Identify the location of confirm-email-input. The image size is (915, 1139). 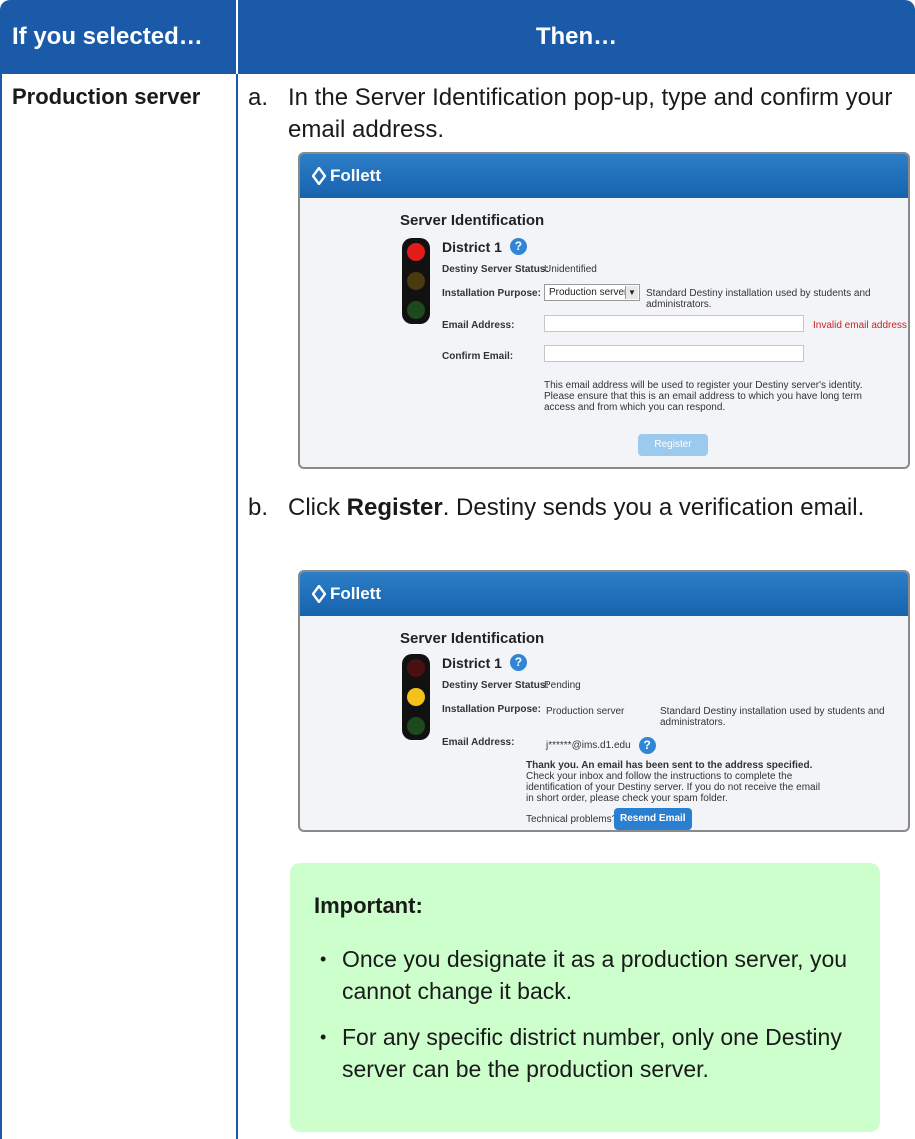
(674, 353).